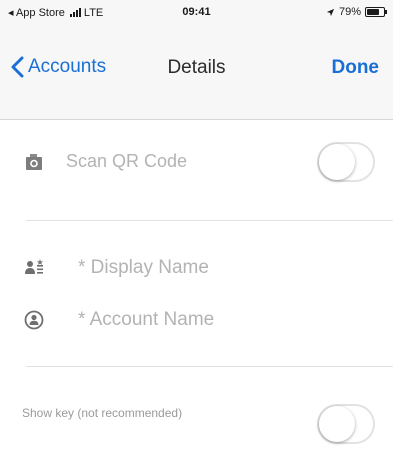  What do you see at coordinates (337, 162) in the screenshot?
I see `scan-qr-toggle-knob` at bounding box center [337, 162].